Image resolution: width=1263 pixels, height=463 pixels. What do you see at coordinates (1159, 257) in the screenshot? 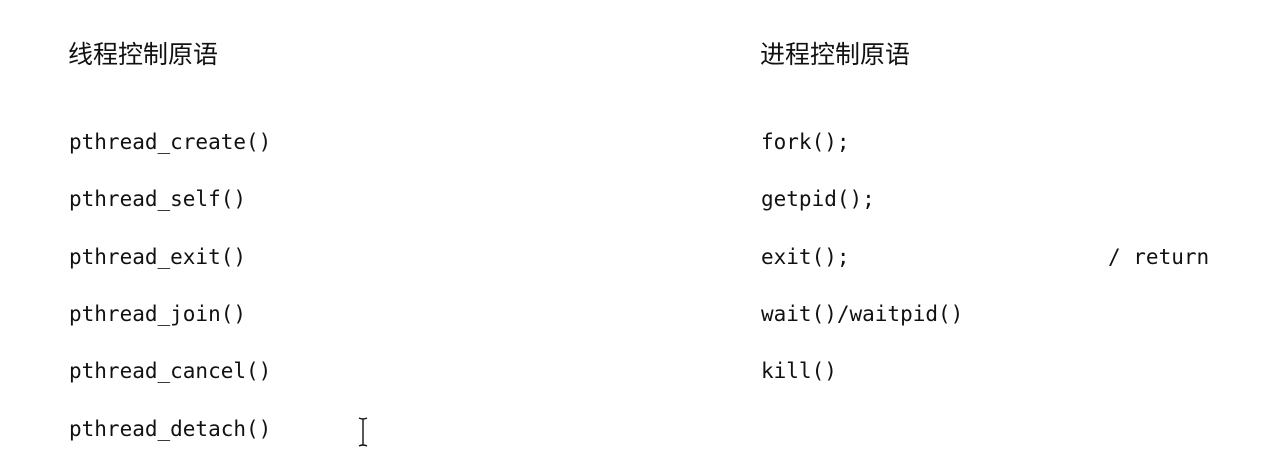
I see `exit-return-note: / return` at bounding box center [1159, 257].